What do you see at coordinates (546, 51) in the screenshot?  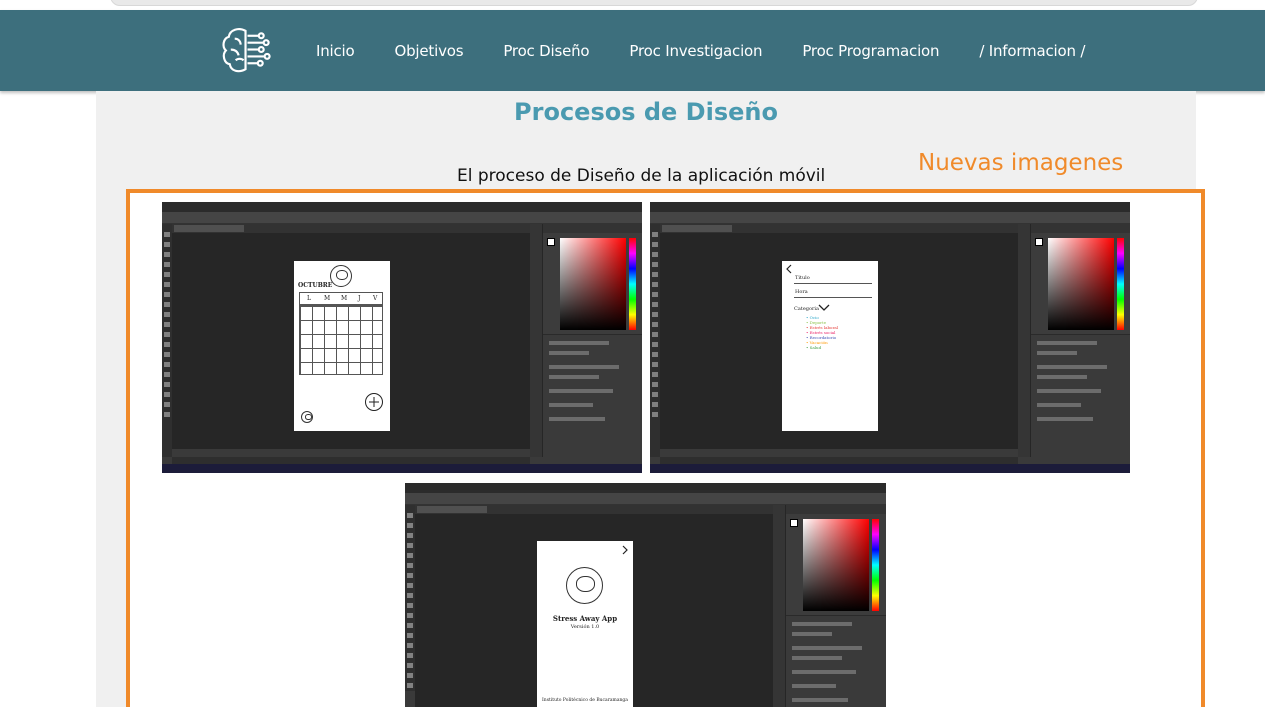 I see `nav-link-proc-diseno: Proc Diseño` at bounding box center [546, 51].